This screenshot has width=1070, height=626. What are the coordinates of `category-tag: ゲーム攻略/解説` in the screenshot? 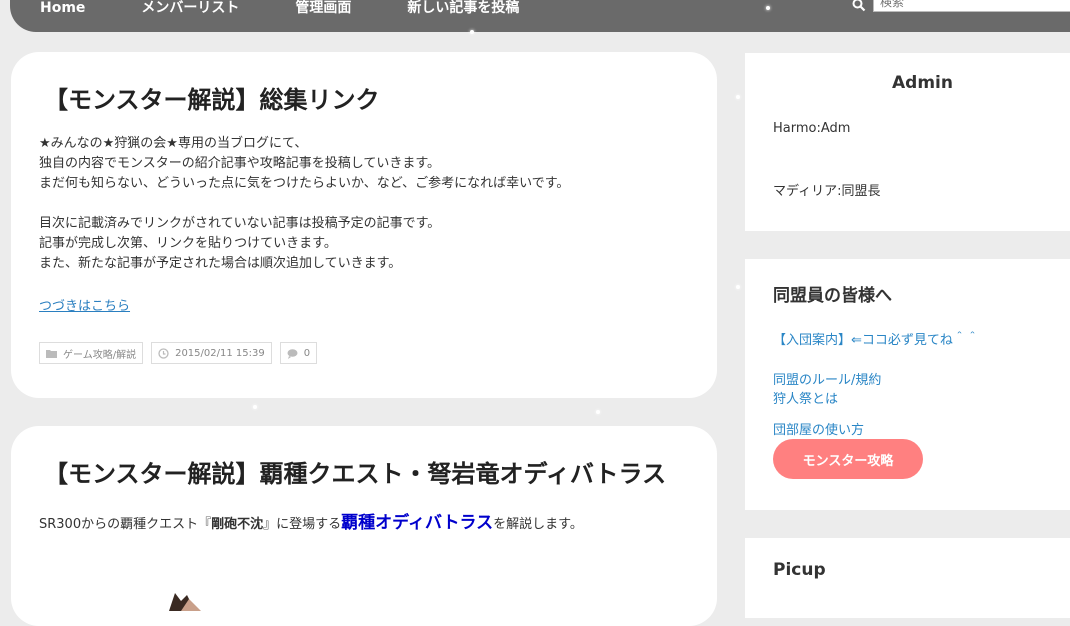 It's located at (91, 353).